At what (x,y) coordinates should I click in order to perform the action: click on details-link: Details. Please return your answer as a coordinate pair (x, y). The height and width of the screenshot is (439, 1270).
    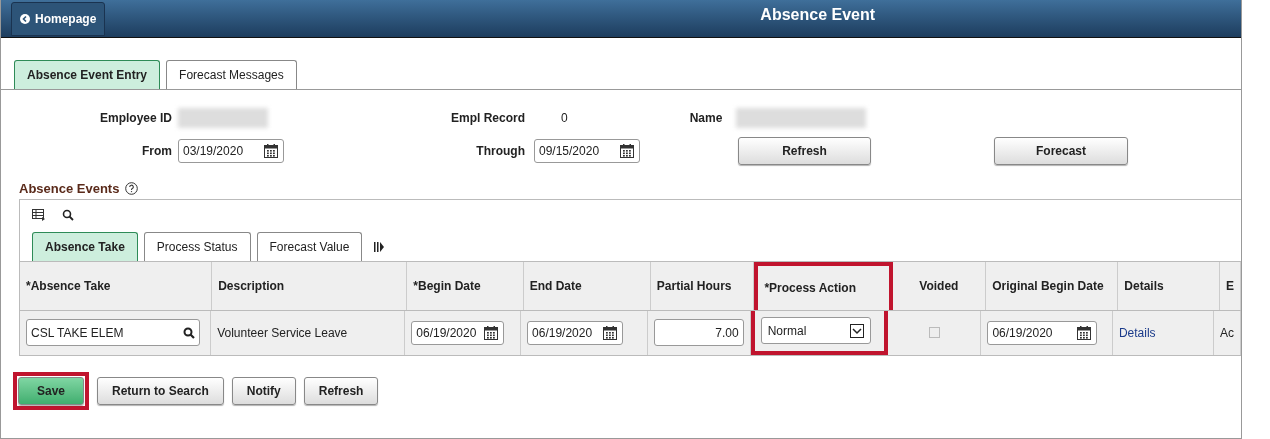
    Looking at the image, I should click on (1137, 332).